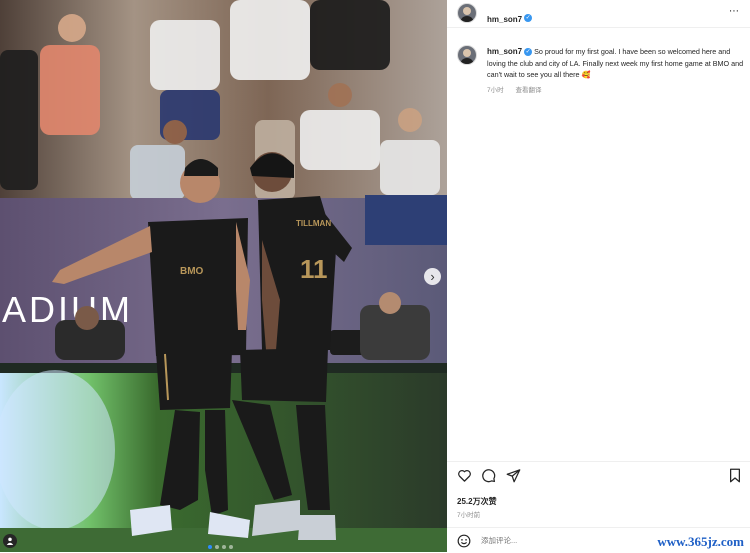 This screenshot has height=553, width=750. Describe the element at coordinates (469, 515) in the screenshot. I see `post-time: 7小时前` at that location.